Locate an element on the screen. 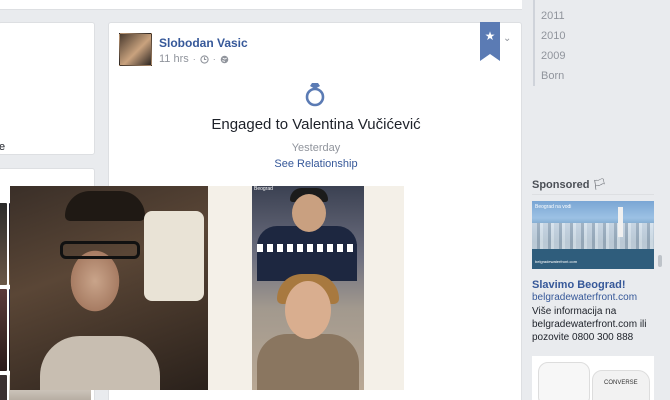  chevron-down-icon: ⌄ is located at coordinates (507, 38).